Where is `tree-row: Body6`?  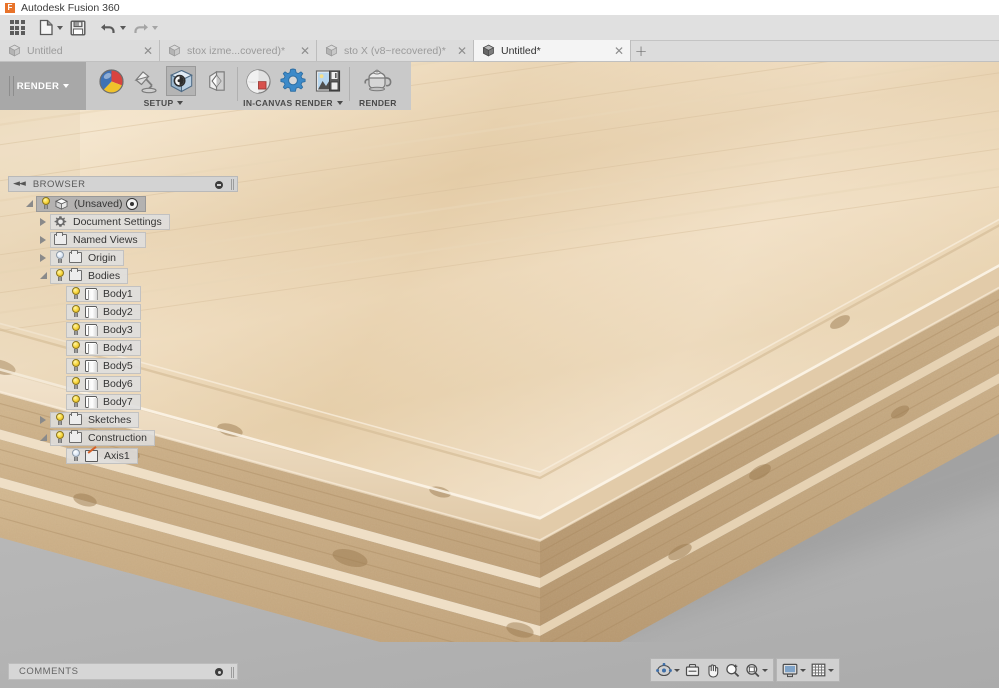
tree-row: Body6 is located at coordinates (103, 383).